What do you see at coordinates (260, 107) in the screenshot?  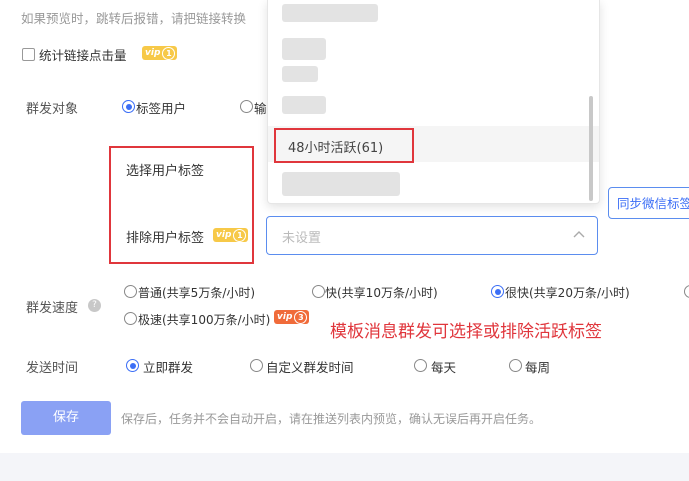 I see `audience-option-other: 输` at bounding box center [260, 107].